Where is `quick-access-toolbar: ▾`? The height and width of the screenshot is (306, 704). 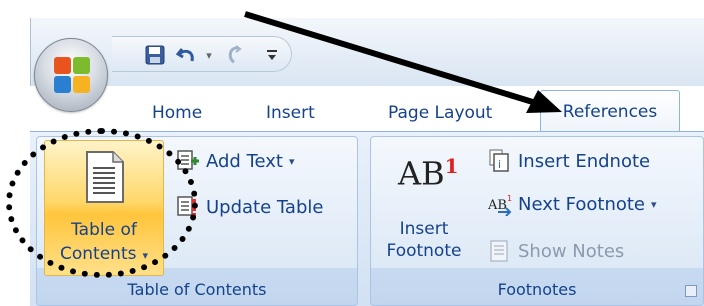 quick-access-toolbar: ▾ is located at coordinates (202, 54).